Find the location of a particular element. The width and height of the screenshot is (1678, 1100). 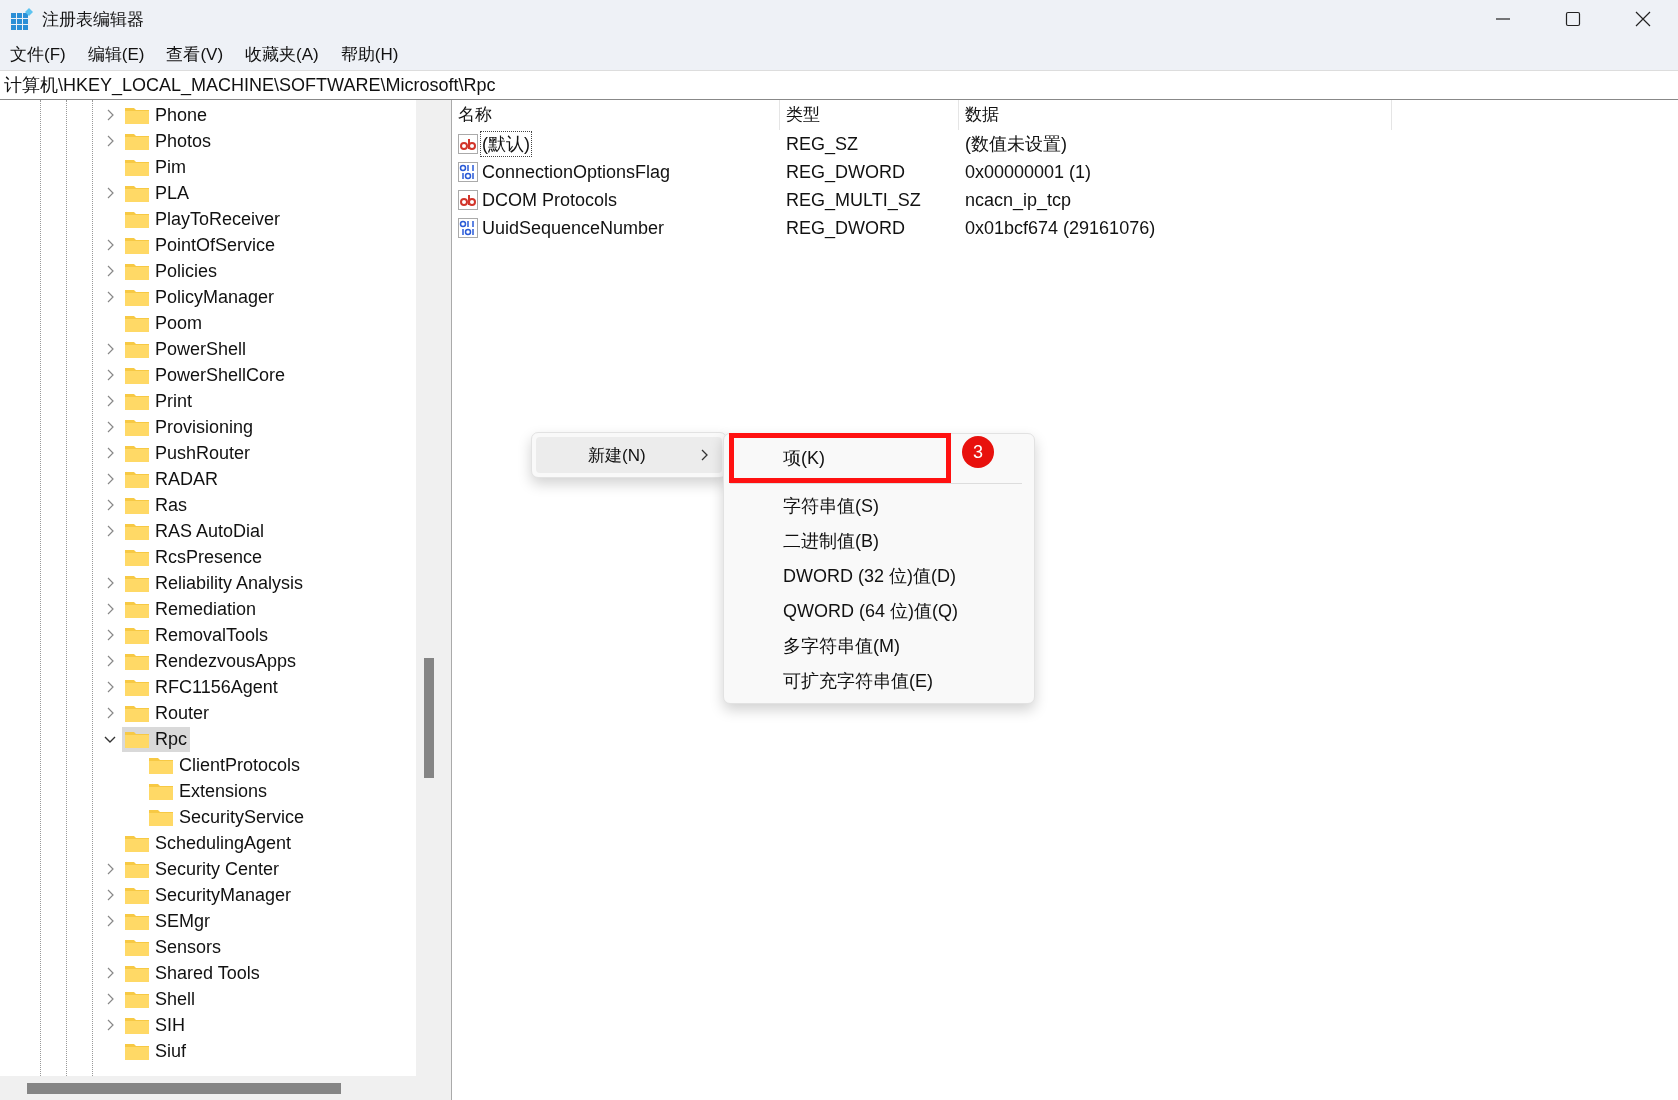

value-type: REG_SZ is located at coordinates (822, 144).